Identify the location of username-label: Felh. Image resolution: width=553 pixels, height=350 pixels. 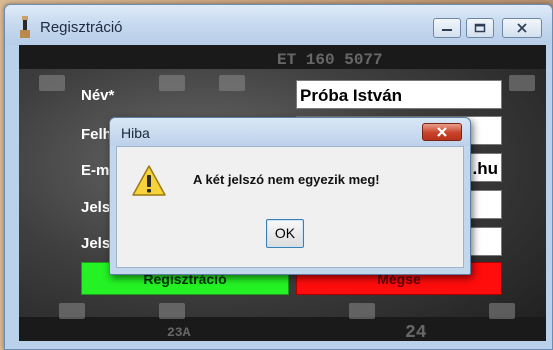
(96, 134).